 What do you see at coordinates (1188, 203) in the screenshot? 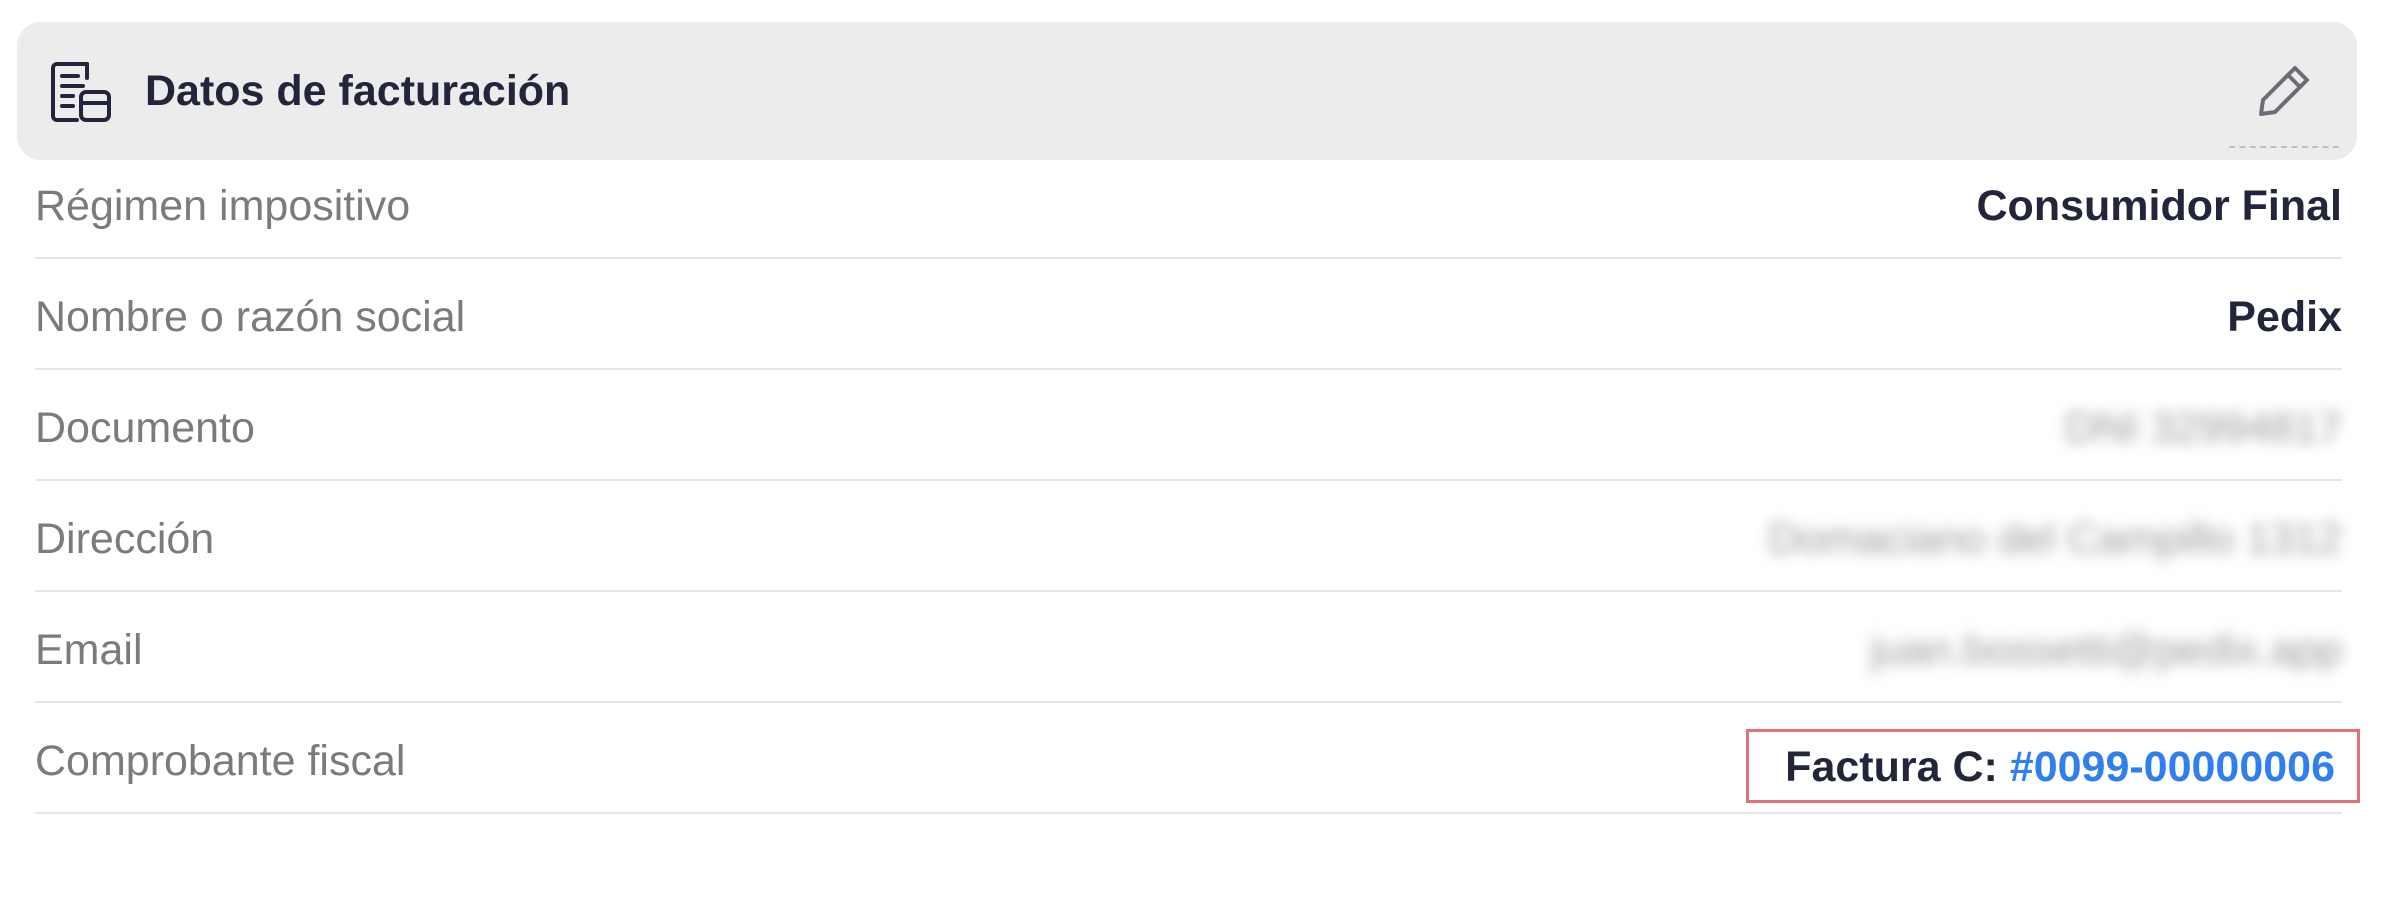
I see `row-tax-regime: Régimen impositivo Consumidor Final` at bounding box center [1188, 203].